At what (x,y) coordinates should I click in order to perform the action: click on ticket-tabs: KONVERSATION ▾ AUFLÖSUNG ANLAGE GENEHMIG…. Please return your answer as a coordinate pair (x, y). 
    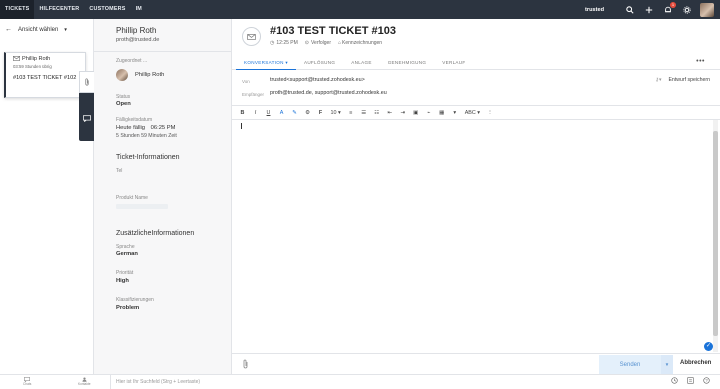
    Looking at the image, I should click on (476, 63).